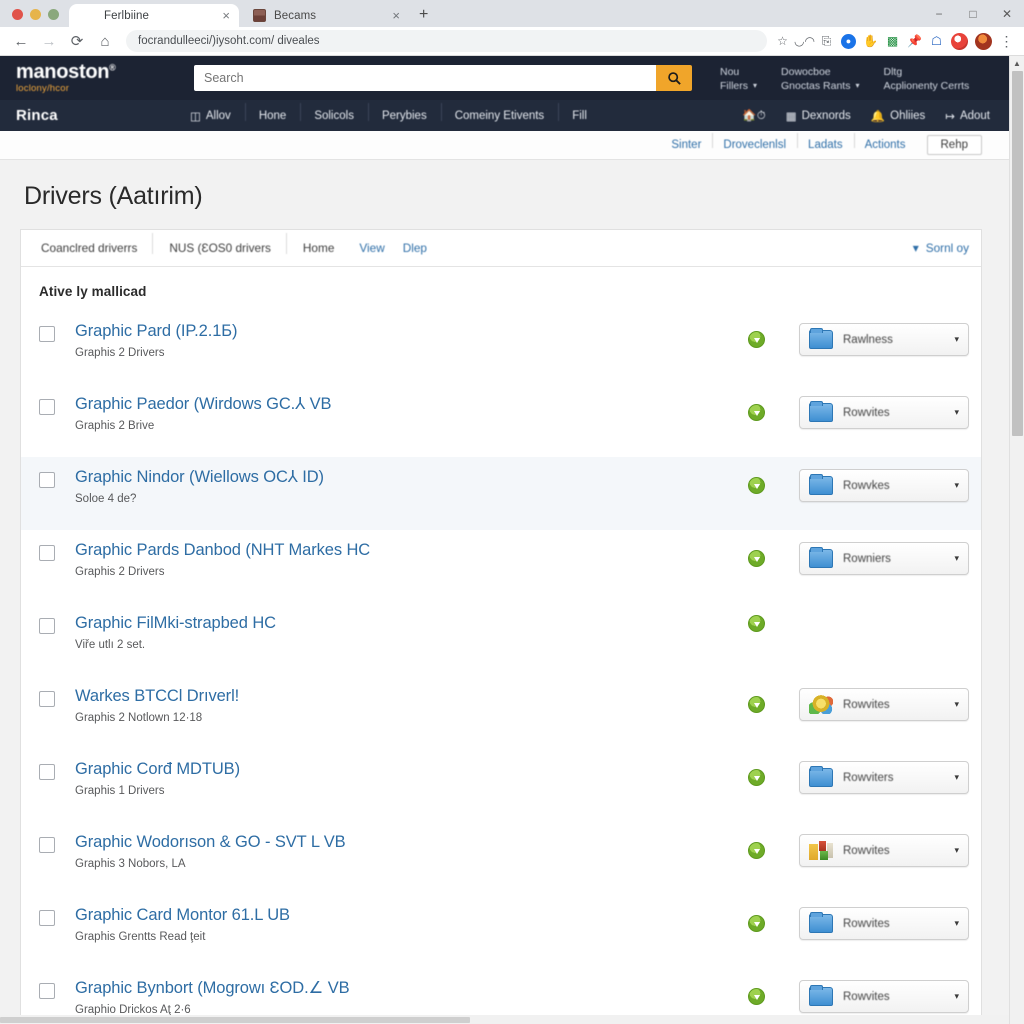  Describe the element at coordinates (1017, 253) in the screenshot. I see `vertical-scrollbar-thumb` at that location.